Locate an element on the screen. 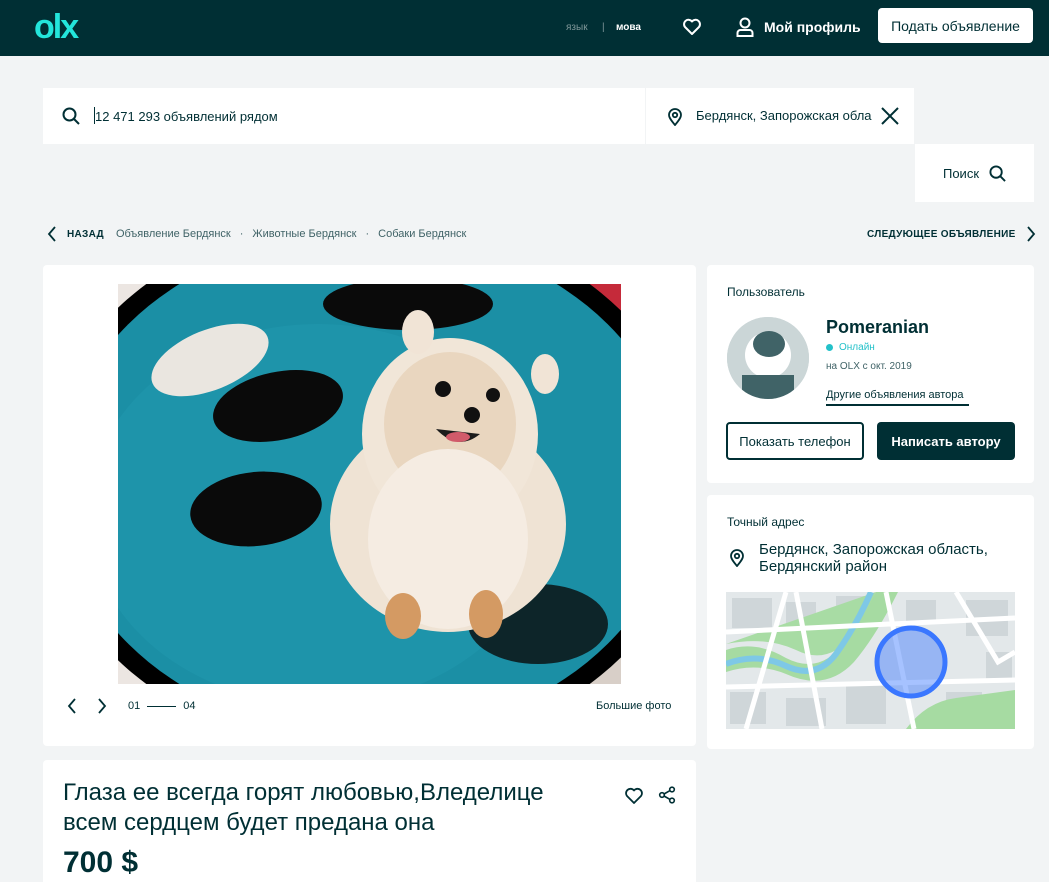  my-profile-link: Мой профиль is located at coordinates (798, 27).